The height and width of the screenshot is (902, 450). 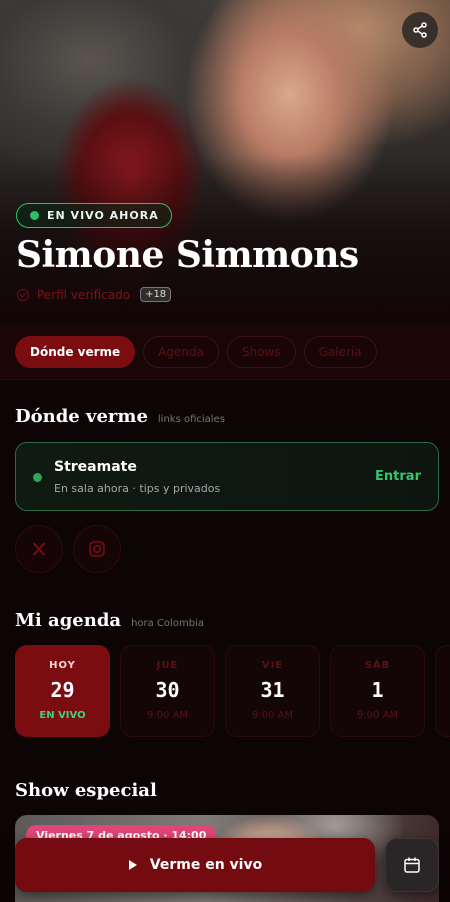 I want to click on instagram-icon, so click(x=97, y=549).